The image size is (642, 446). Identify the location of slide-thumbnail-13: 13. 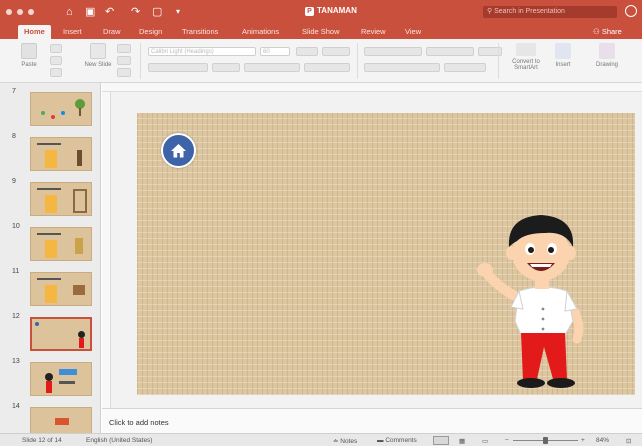
(50, 380).